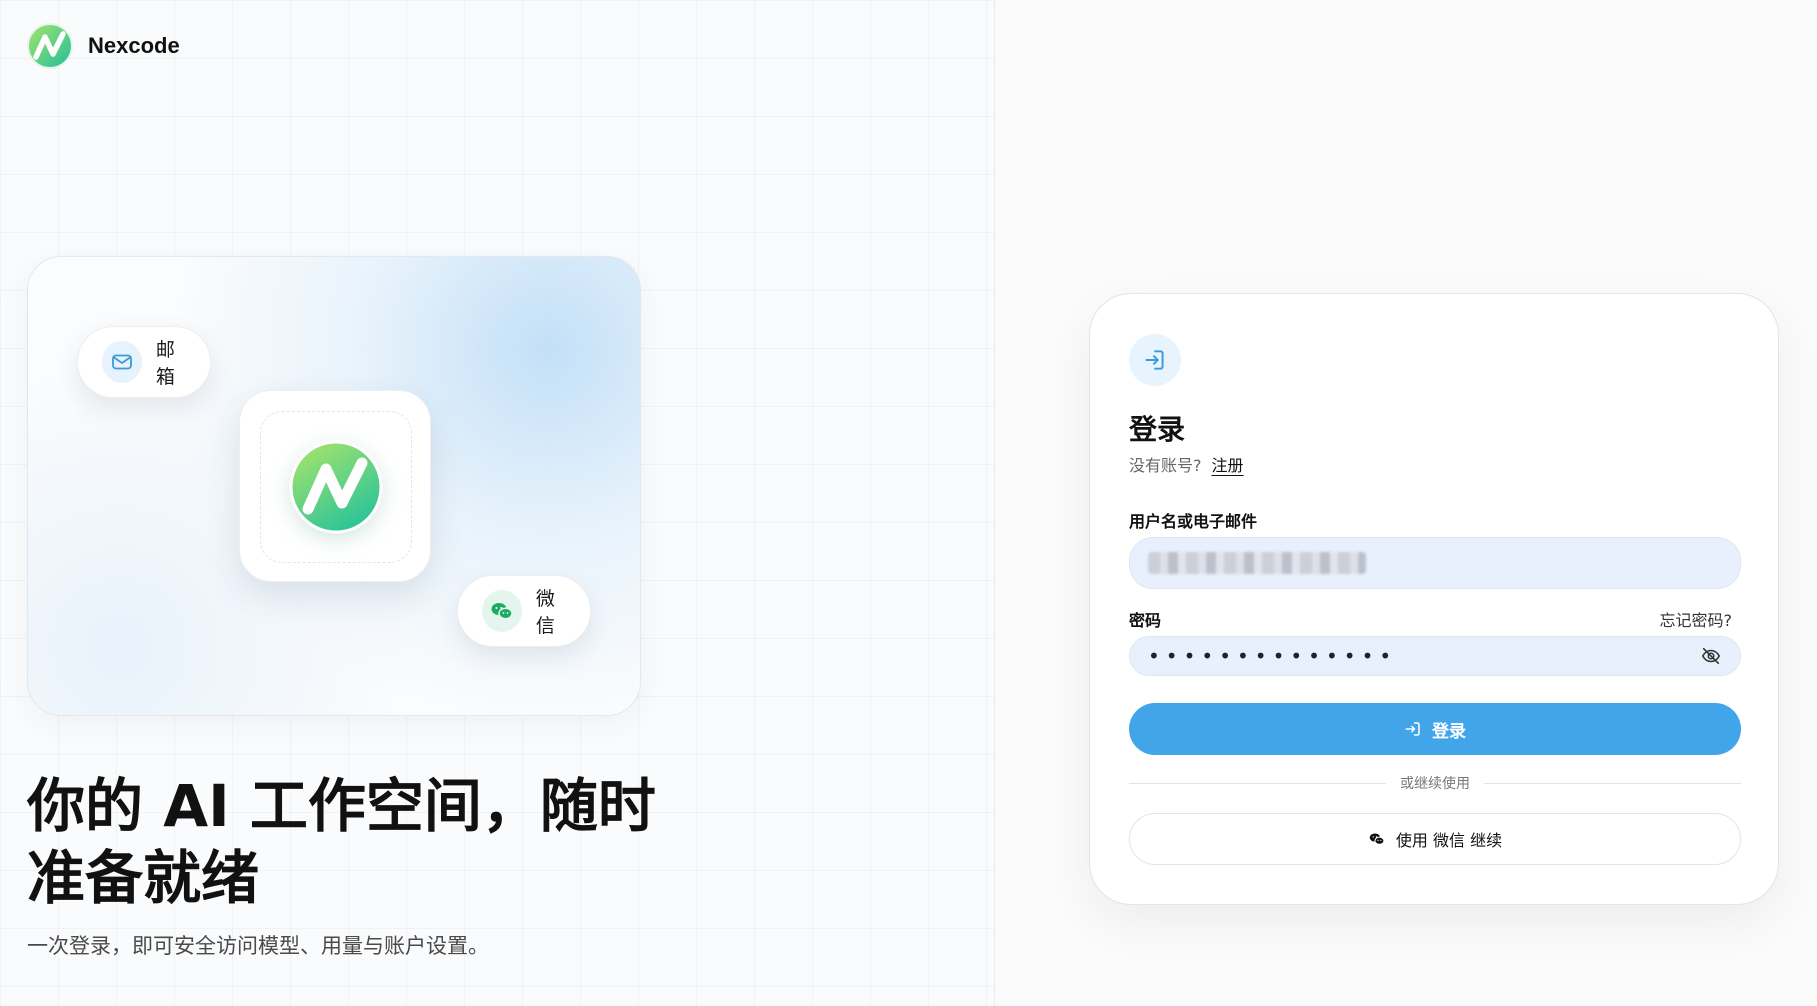 This screenshot has width=1817, height=1006. I want to click on app-tile, so click(335, 486).